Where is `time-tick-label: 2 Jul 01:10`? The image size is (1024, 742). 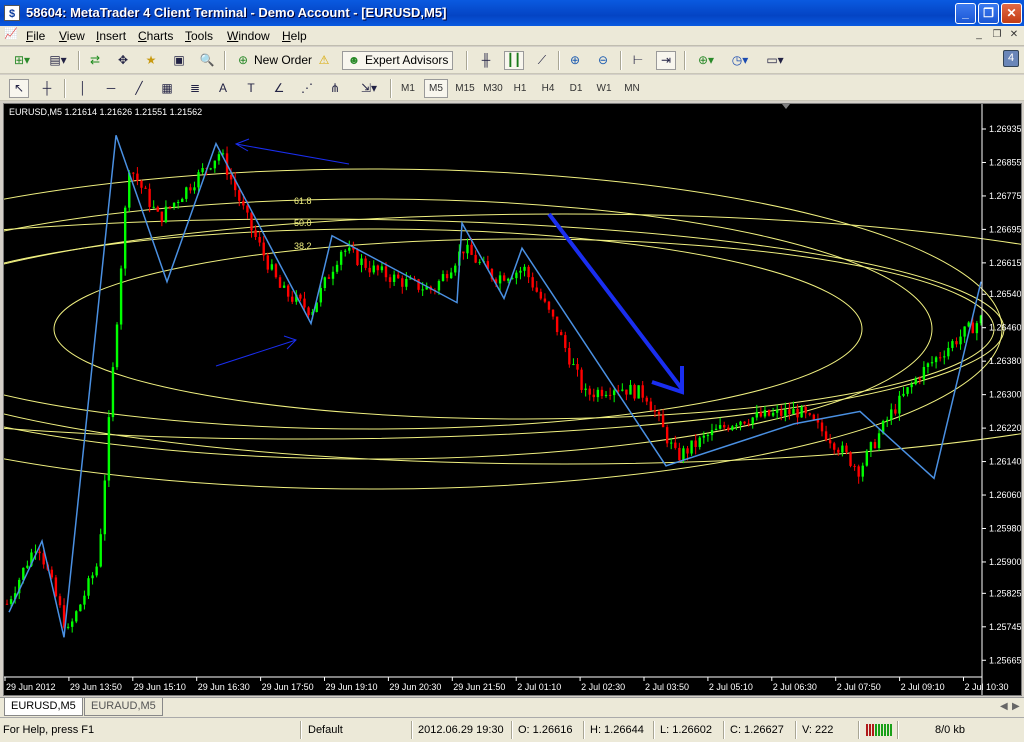
time-tick-label: 2 Jul 01:10 is located at coordinates (539, 687).